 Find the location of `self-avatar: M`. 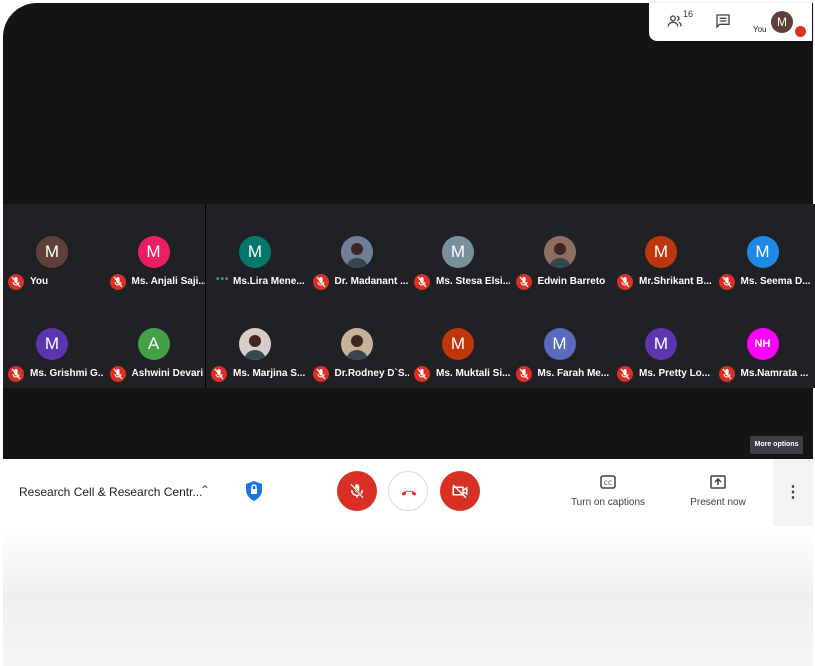

self-avatar: M is located at coordinates (782, 22).